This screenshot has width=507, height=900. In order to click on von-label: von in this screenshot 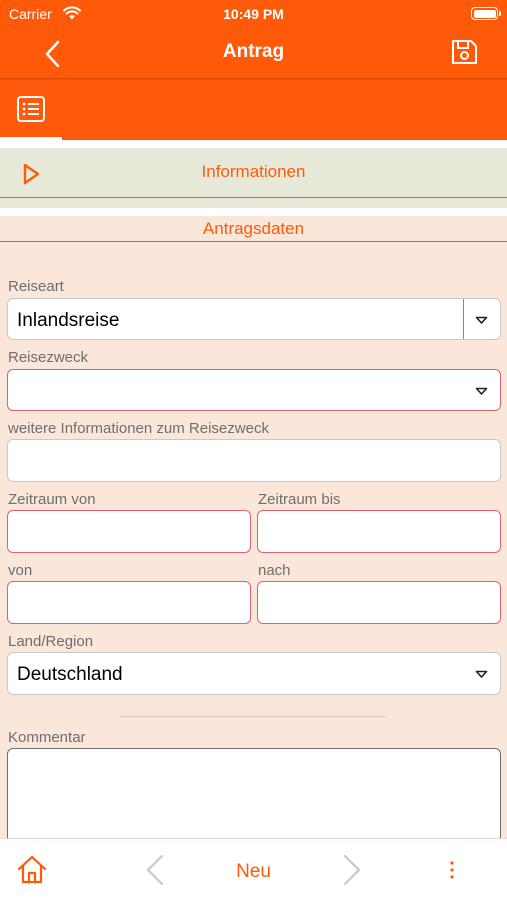, I will do `click(20, 570)`.